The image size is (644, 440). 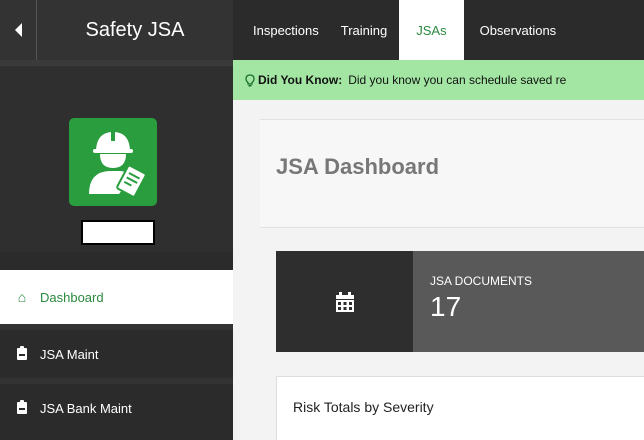 I want to click on risk-panel-title: Risk Totals by Severity, so click(x=363, y=407).